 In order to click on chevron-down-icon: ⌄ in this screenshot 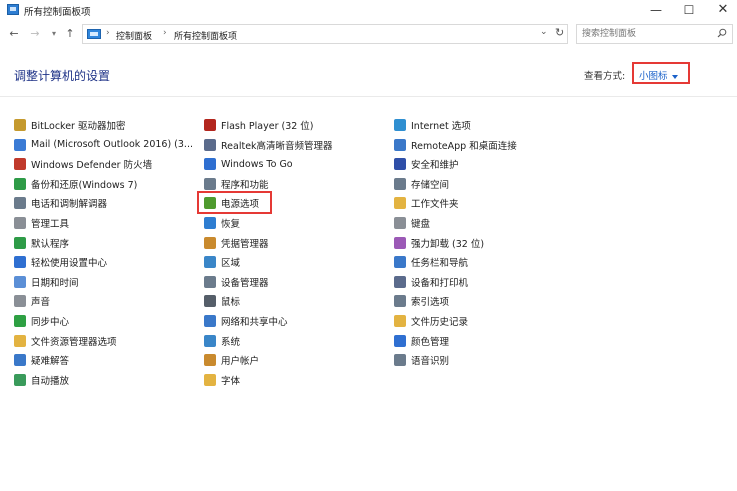, I will do `click(544, 32)`.